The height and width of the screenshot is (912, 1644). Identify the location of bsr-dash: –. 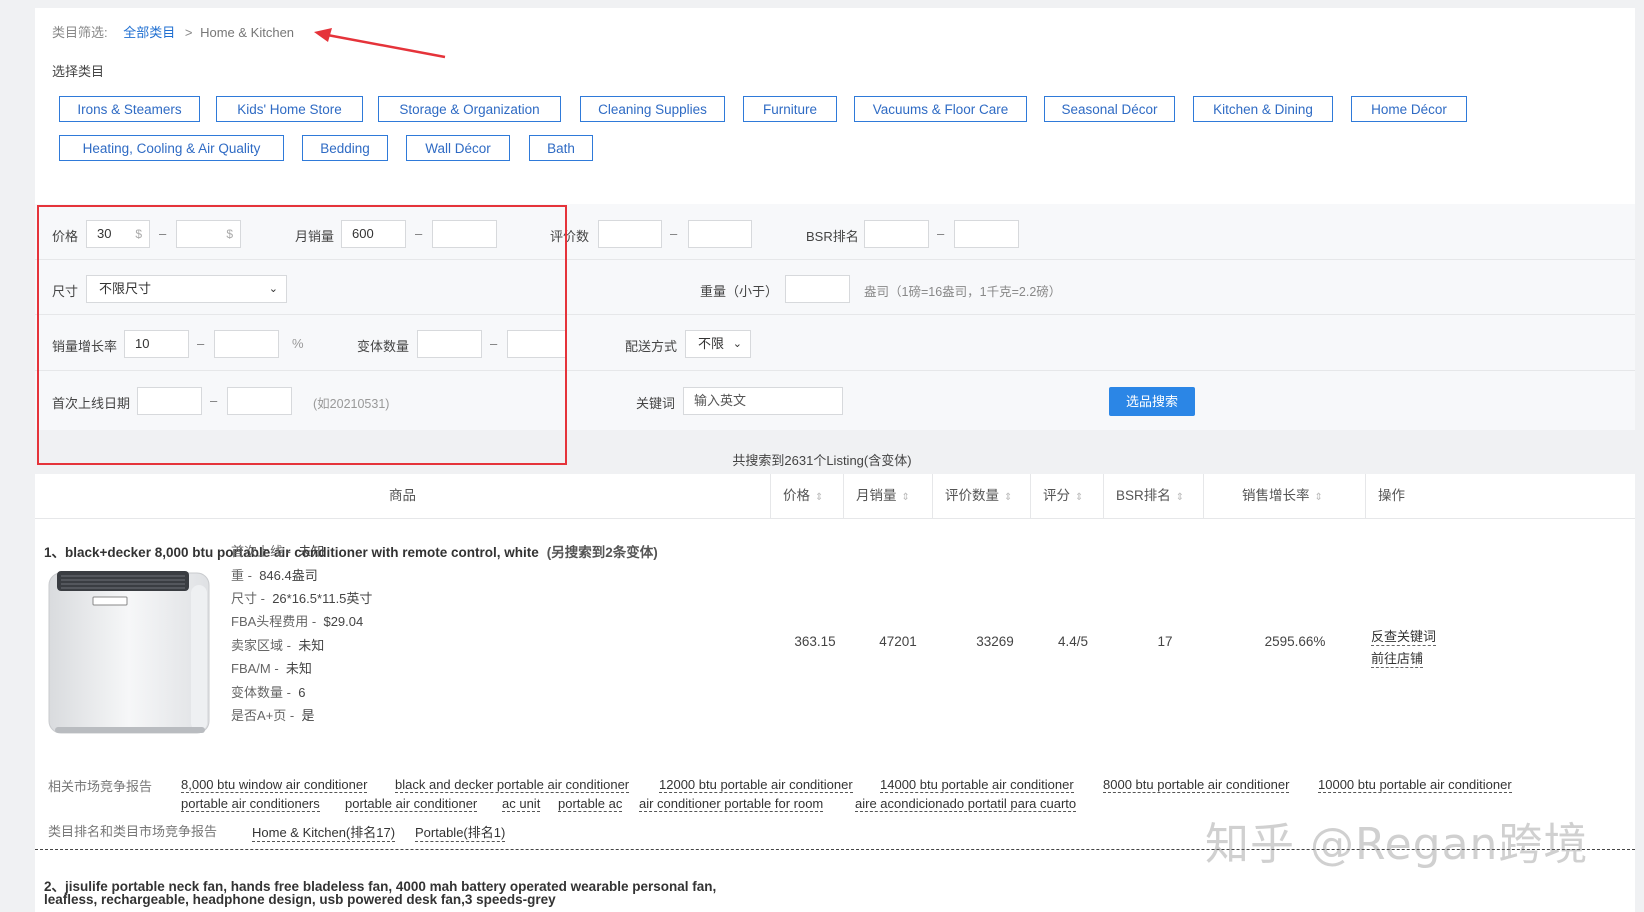
(941, 233).